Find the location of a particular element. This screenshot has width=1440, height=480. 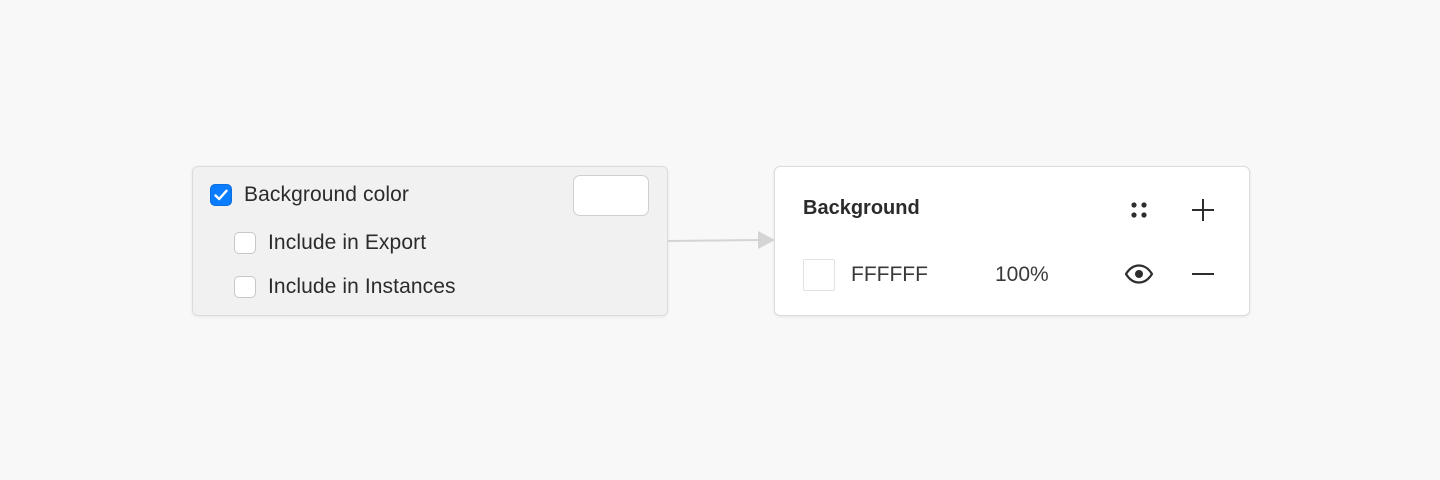

add-fill-button is located at coordinates (1203, 210).